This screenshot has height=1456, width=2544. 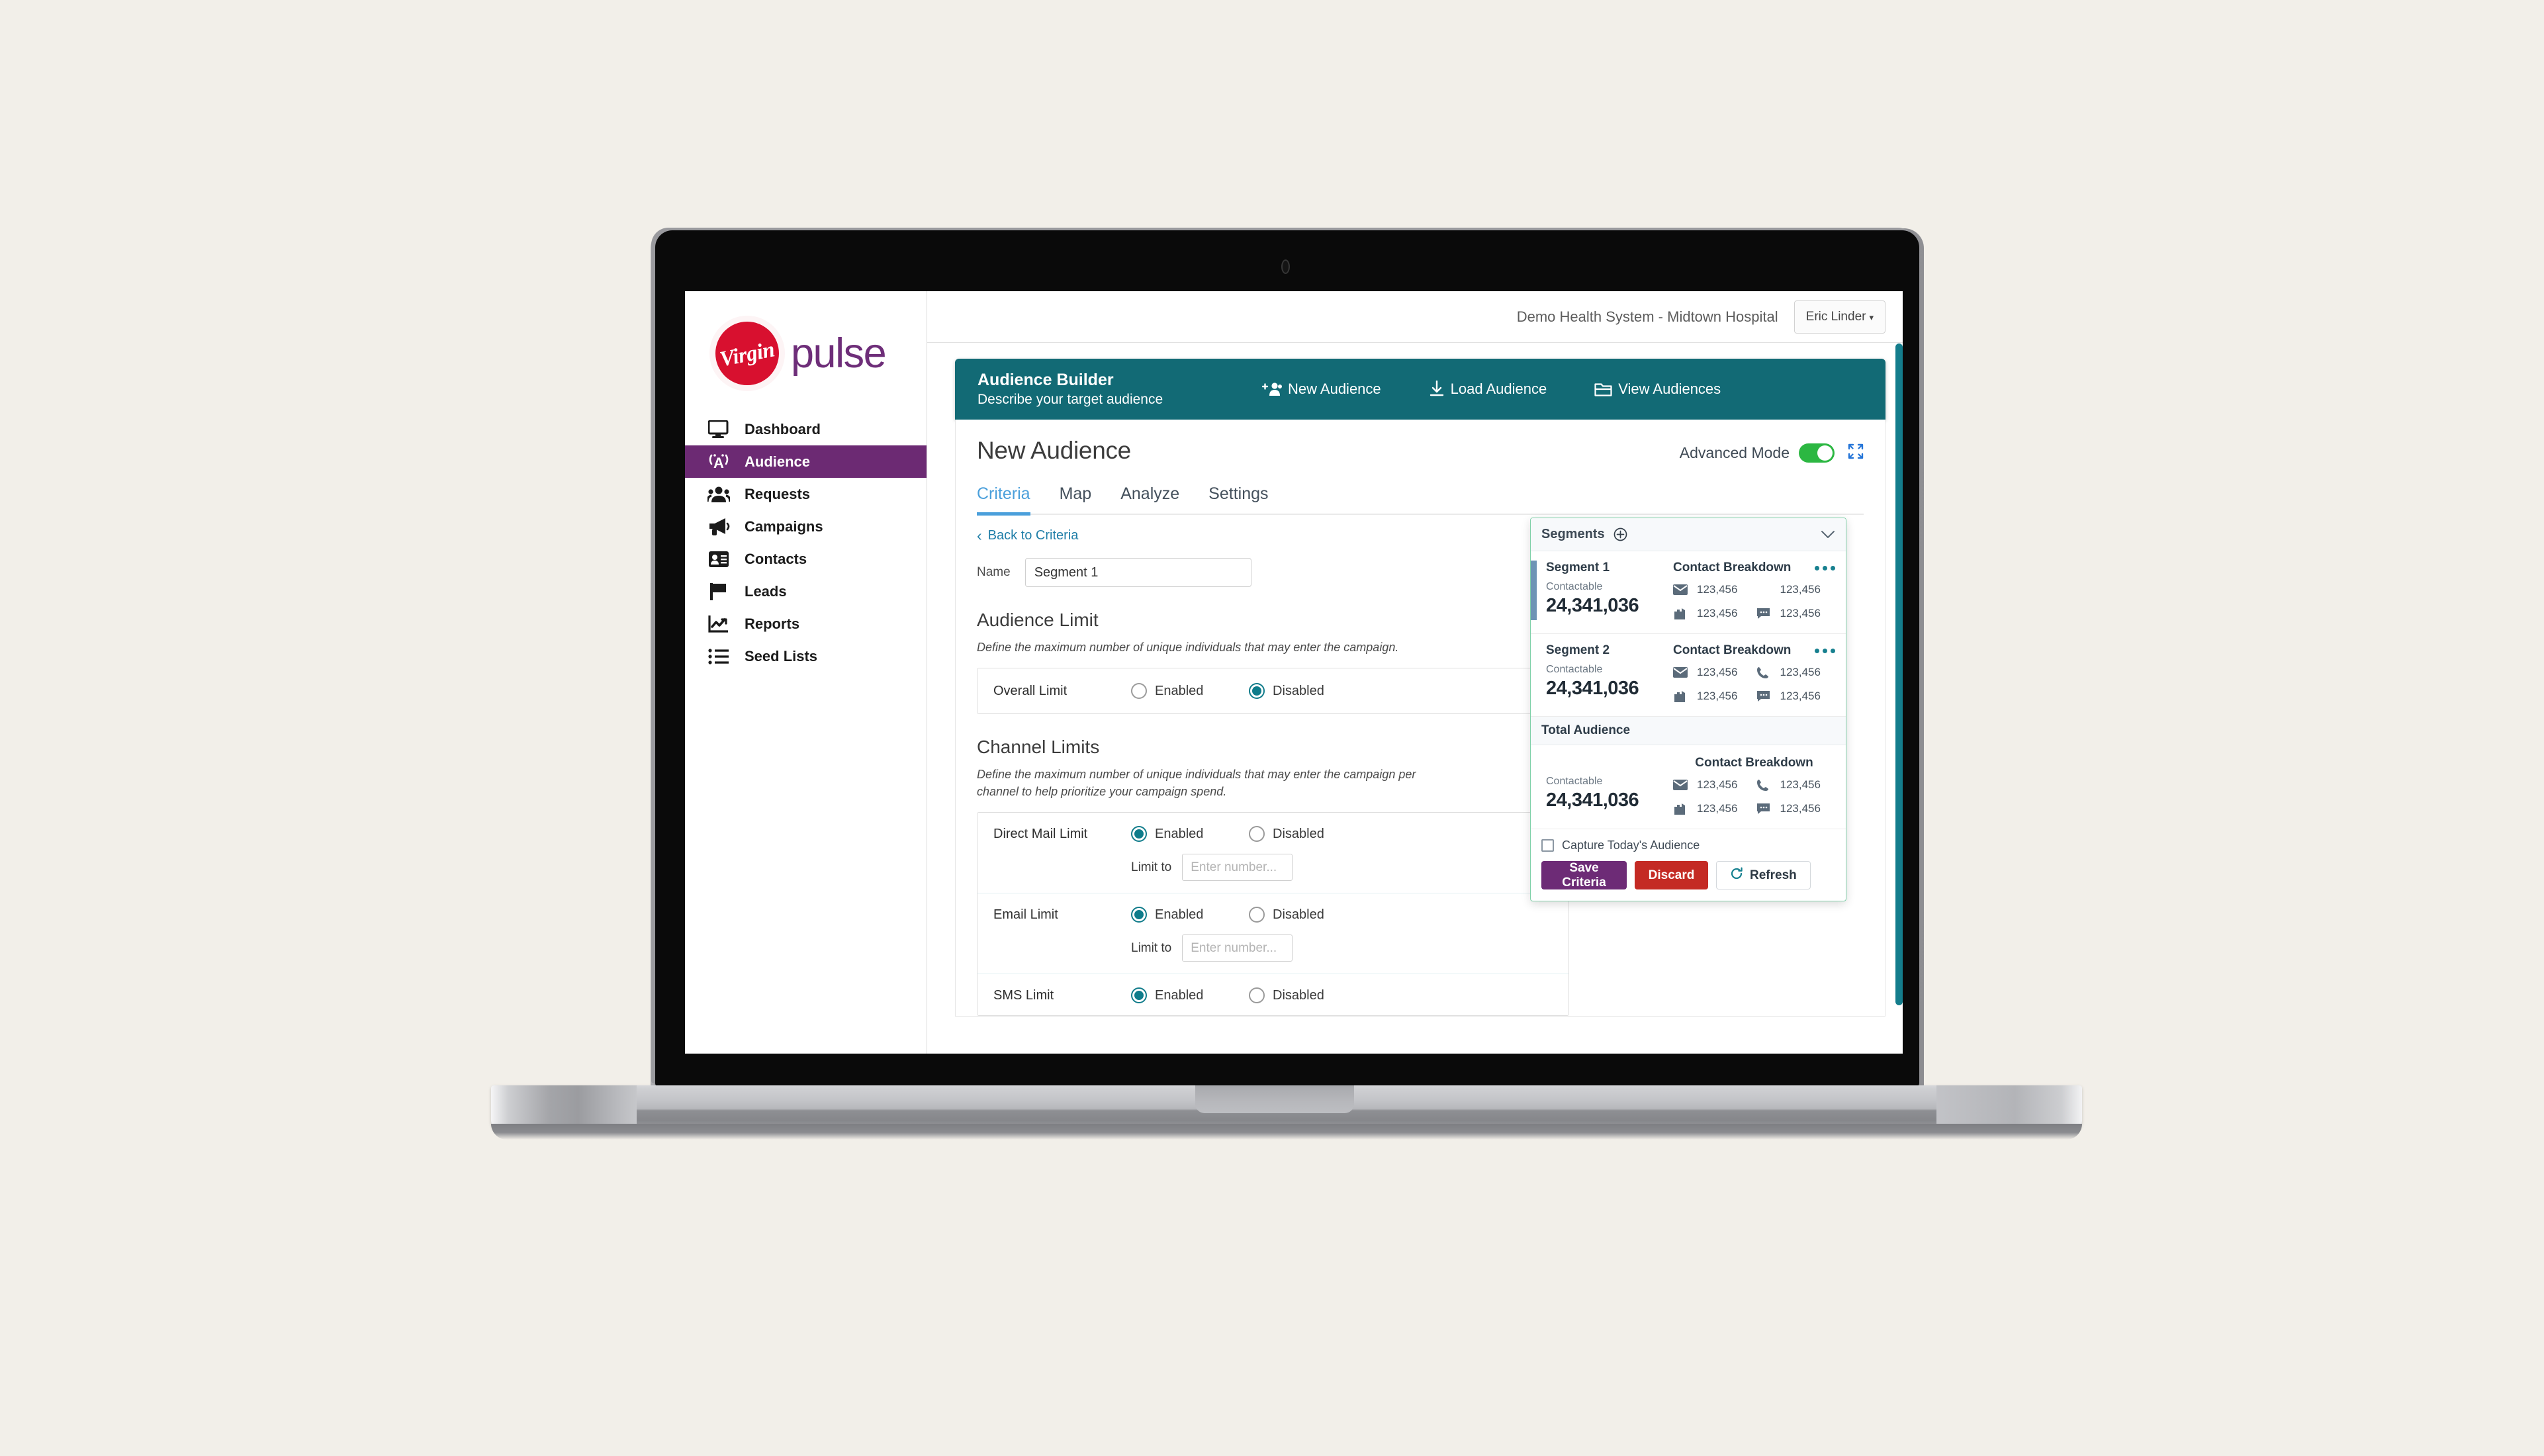 What do you see at coordinates (1237, 948) in the screenshot?
I see `email-limit-input` at bounding box center [1237, 948].